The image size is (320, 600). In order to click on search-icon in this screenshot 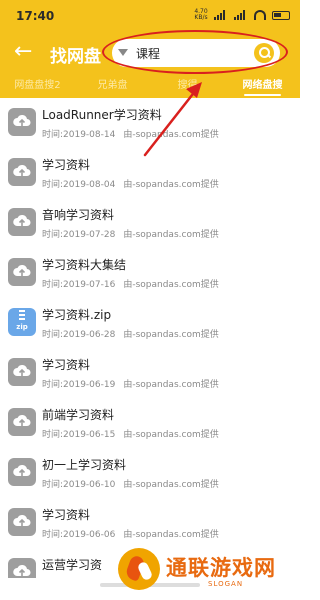, I will do `click(264, 53)`.